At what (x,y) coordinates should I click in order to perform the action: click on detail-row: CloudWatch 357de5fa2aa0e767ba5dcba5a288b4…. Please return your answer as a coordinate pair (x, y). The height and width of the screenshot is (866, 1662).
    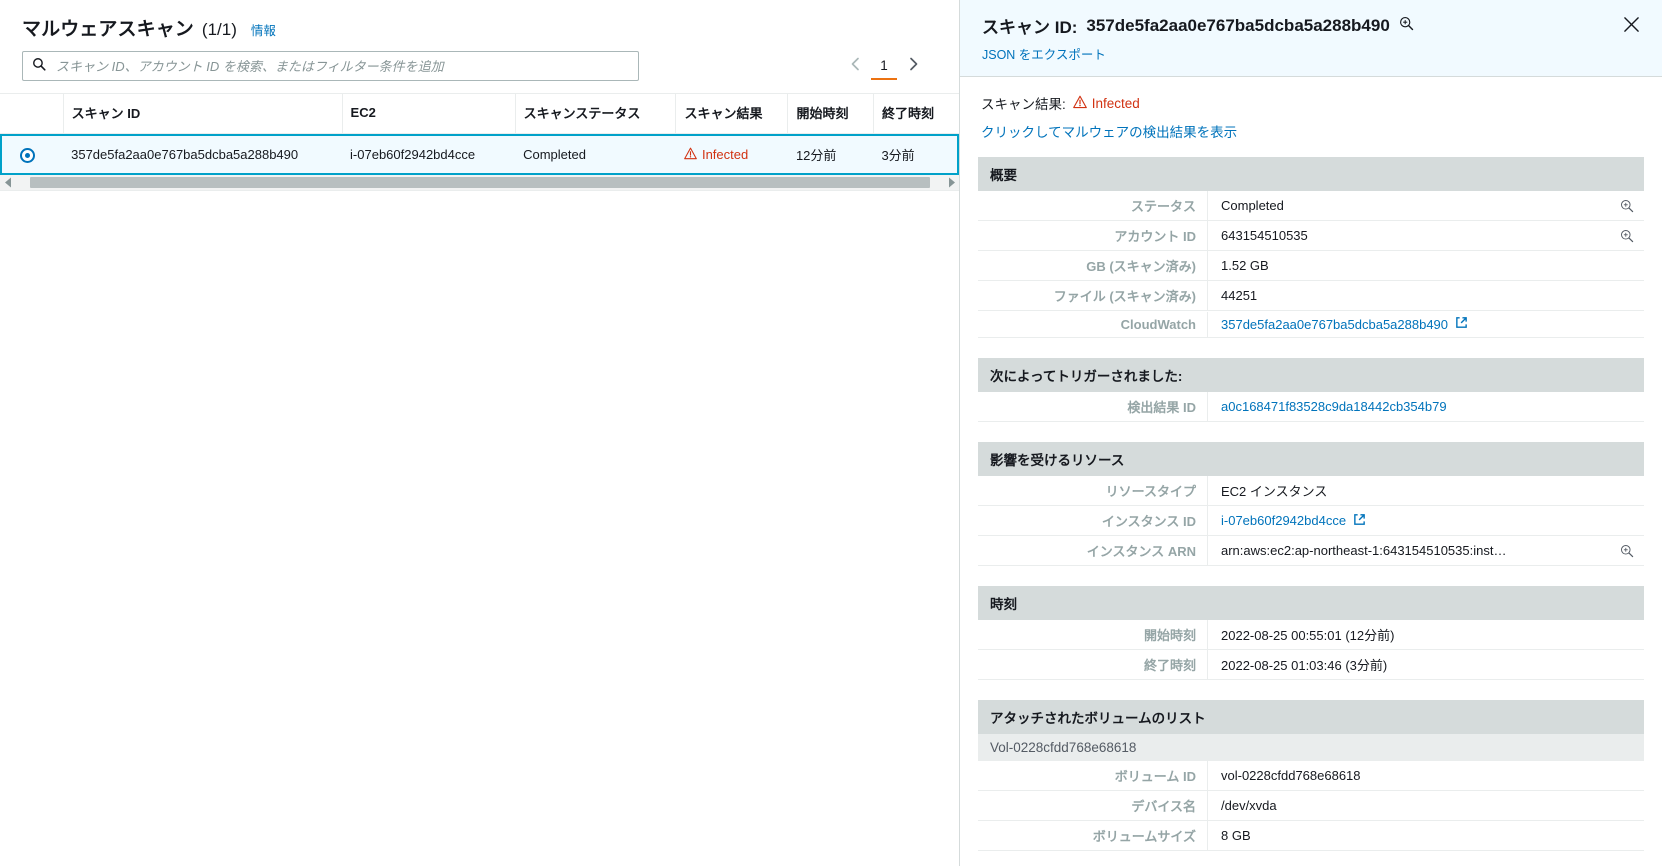
    Looking at the image, I should click on (1311, 324).